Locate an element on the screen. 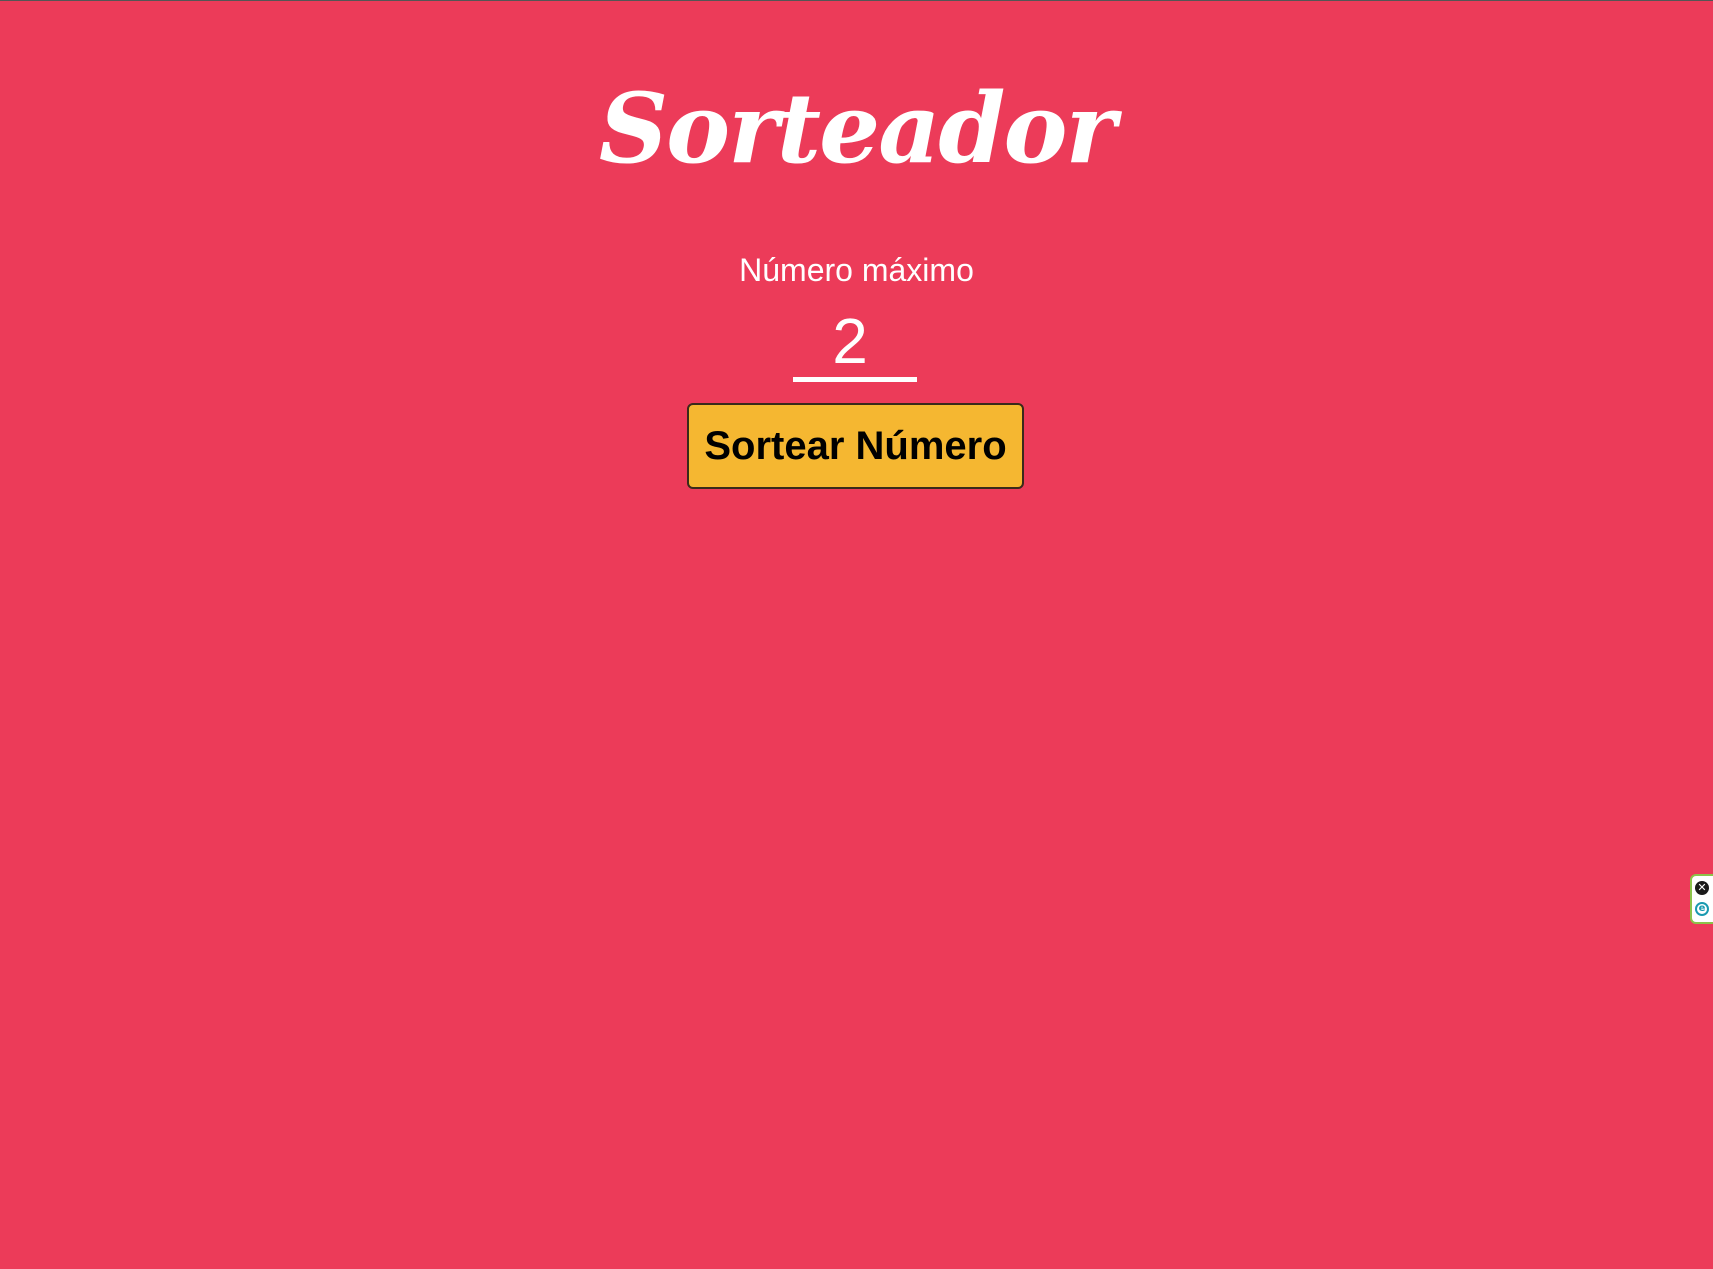  page-title: Sorteador is located at coordinates (857, 128).